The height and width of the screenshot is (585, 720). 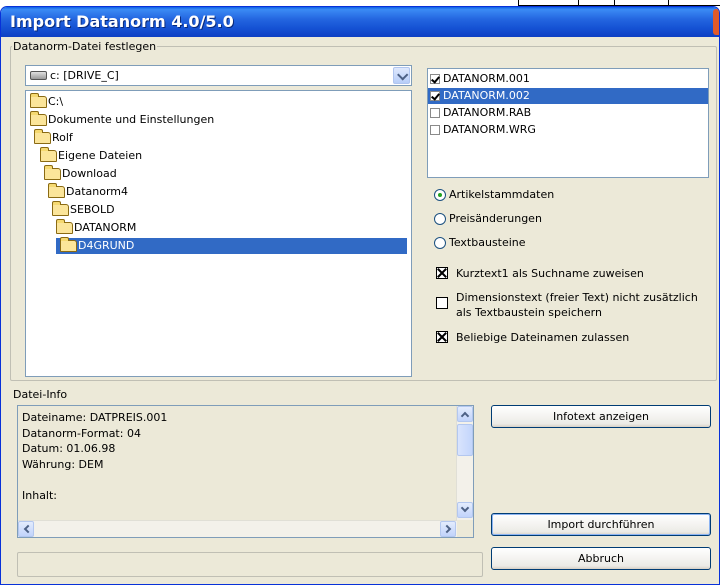 What do you see at coordinates (85, 46) in the screenshot?
I see `file-selection-legend: Datanorm-Datei festlegen` at bounding box center [85, 46].